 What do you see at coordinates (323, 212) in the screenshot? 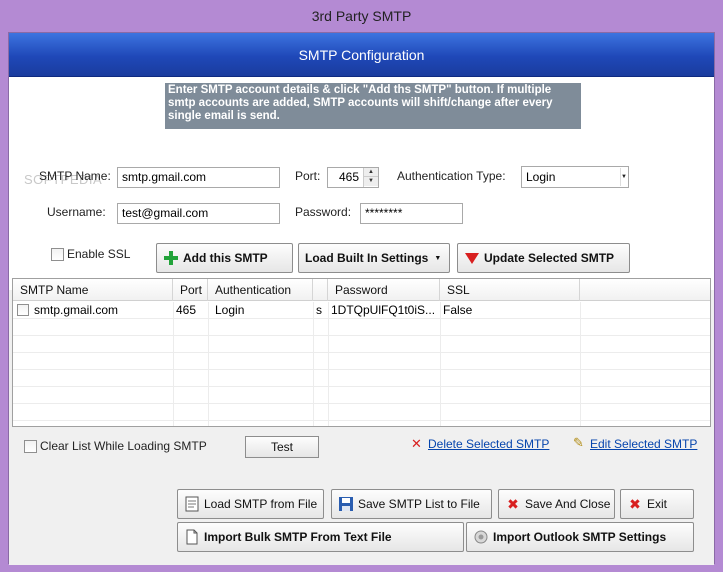
I see `password-label: Password:` at bounding box center [323, 212].